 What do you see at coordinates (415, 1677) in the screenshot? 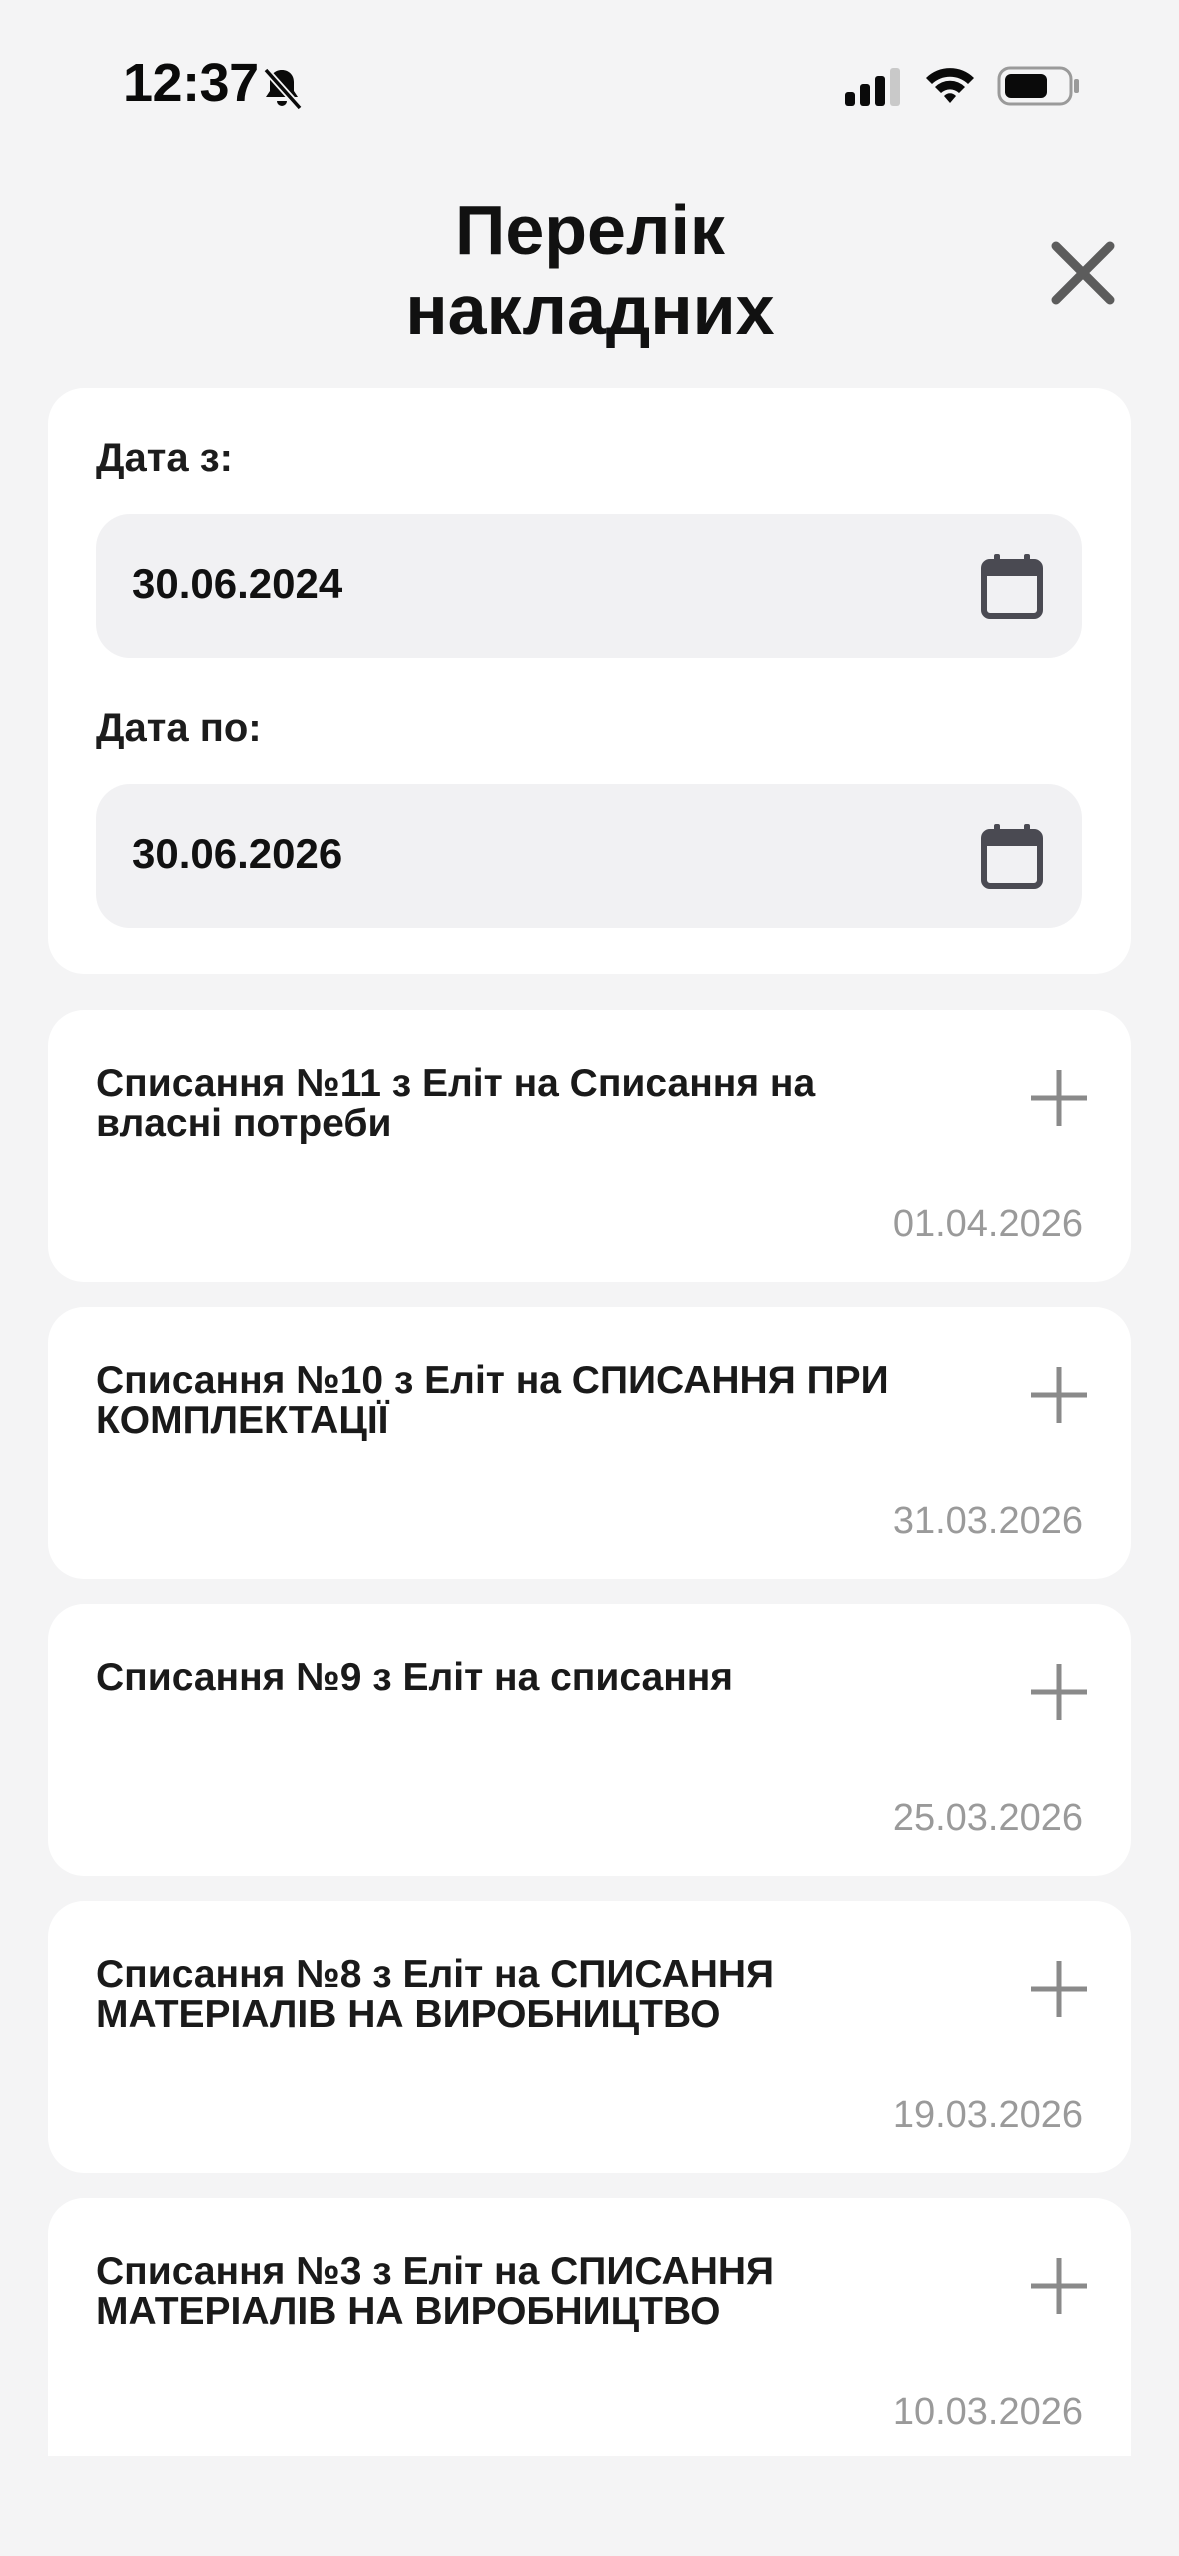
I see `invoice-title: Списання №9 з Еліт на списання` at bounding box center [415, 1677].